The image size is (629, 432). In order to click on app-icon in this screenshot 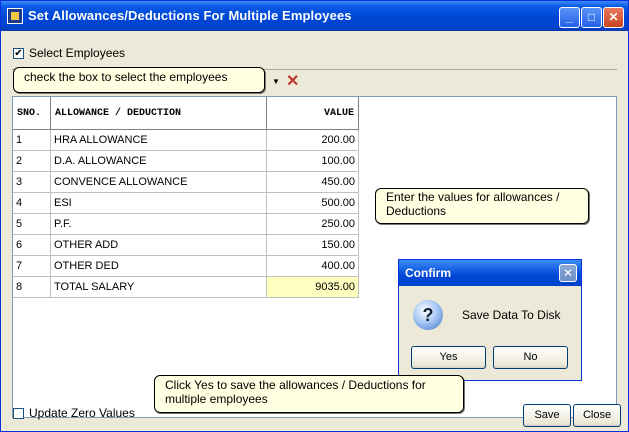, I will do `click(15, 16)`.